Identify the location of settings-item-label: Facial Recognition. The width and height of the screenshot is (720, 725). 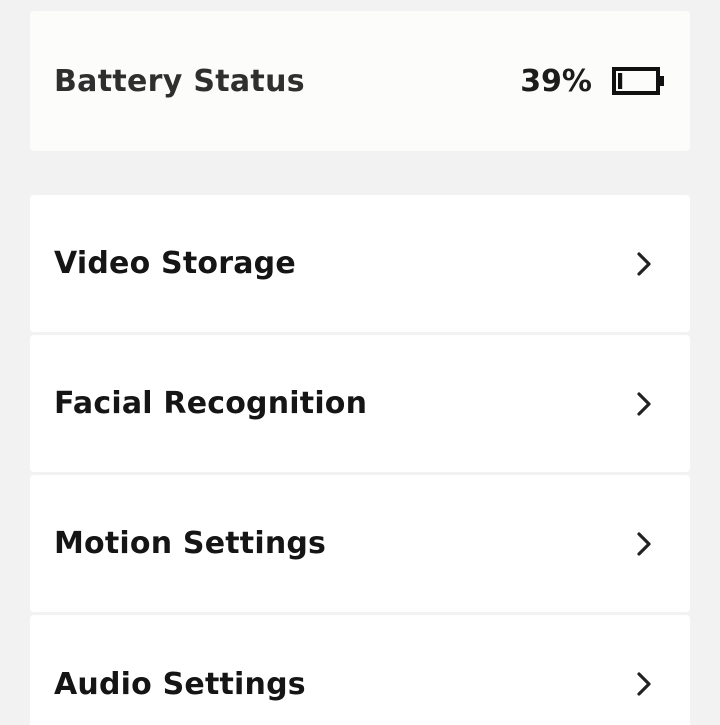
(211, 403).